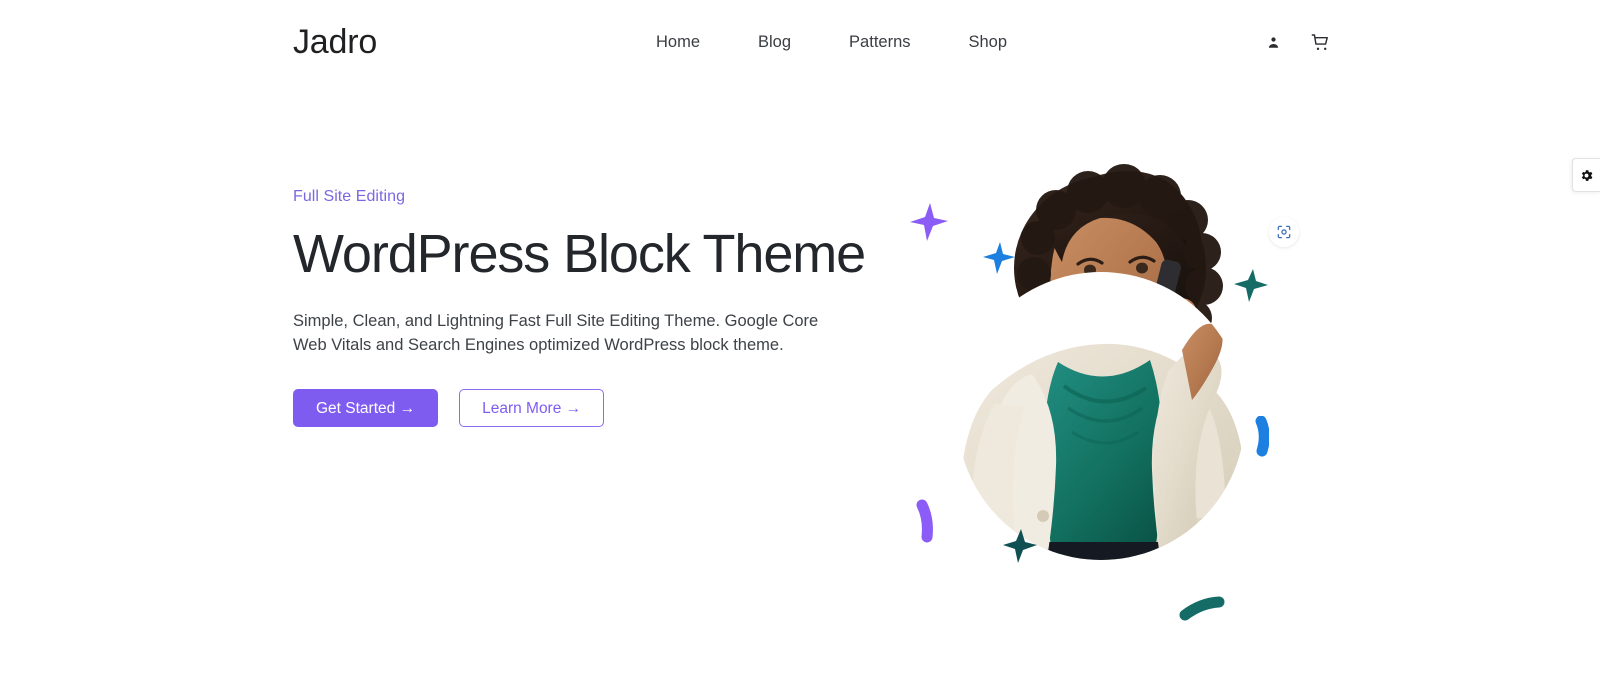  I want to click on learn-more-button: Learn More →, so click(532, 408).